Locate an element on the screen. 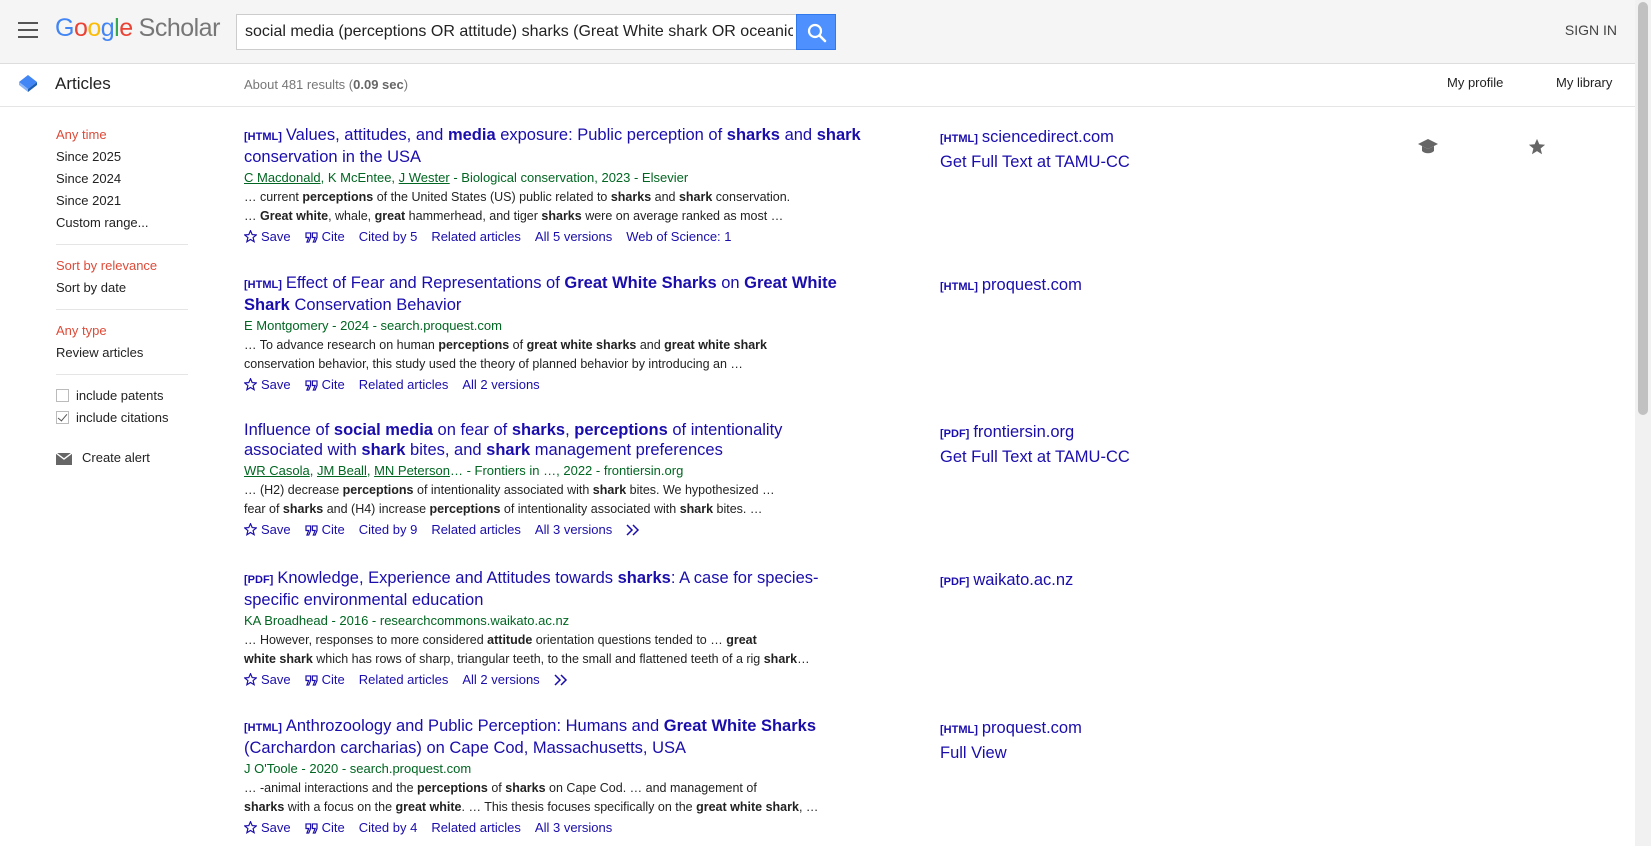 This screenshot has width=1651, height=846. checkbox-unchecked is located at coordinates (62, 395).